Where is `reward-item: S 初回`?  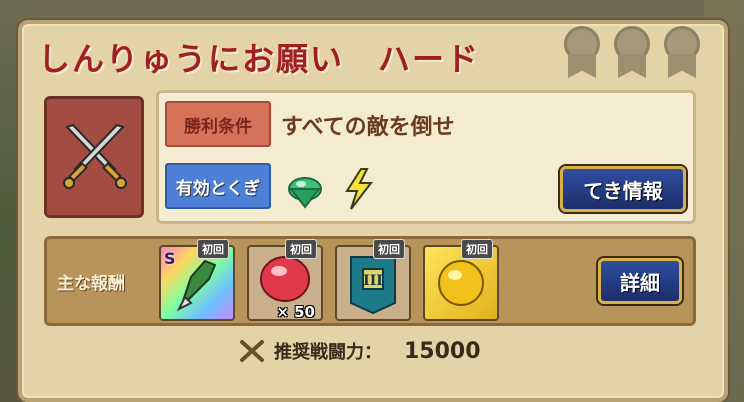 reward-item: S 初回 is located at coordinates (197, 280).